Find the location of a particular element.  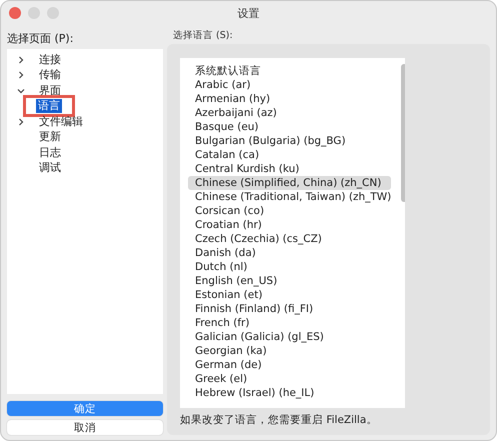

language-item: Chinese (Traditional, Taiwan) (zh_TW) is located at coordinates (290, 197).